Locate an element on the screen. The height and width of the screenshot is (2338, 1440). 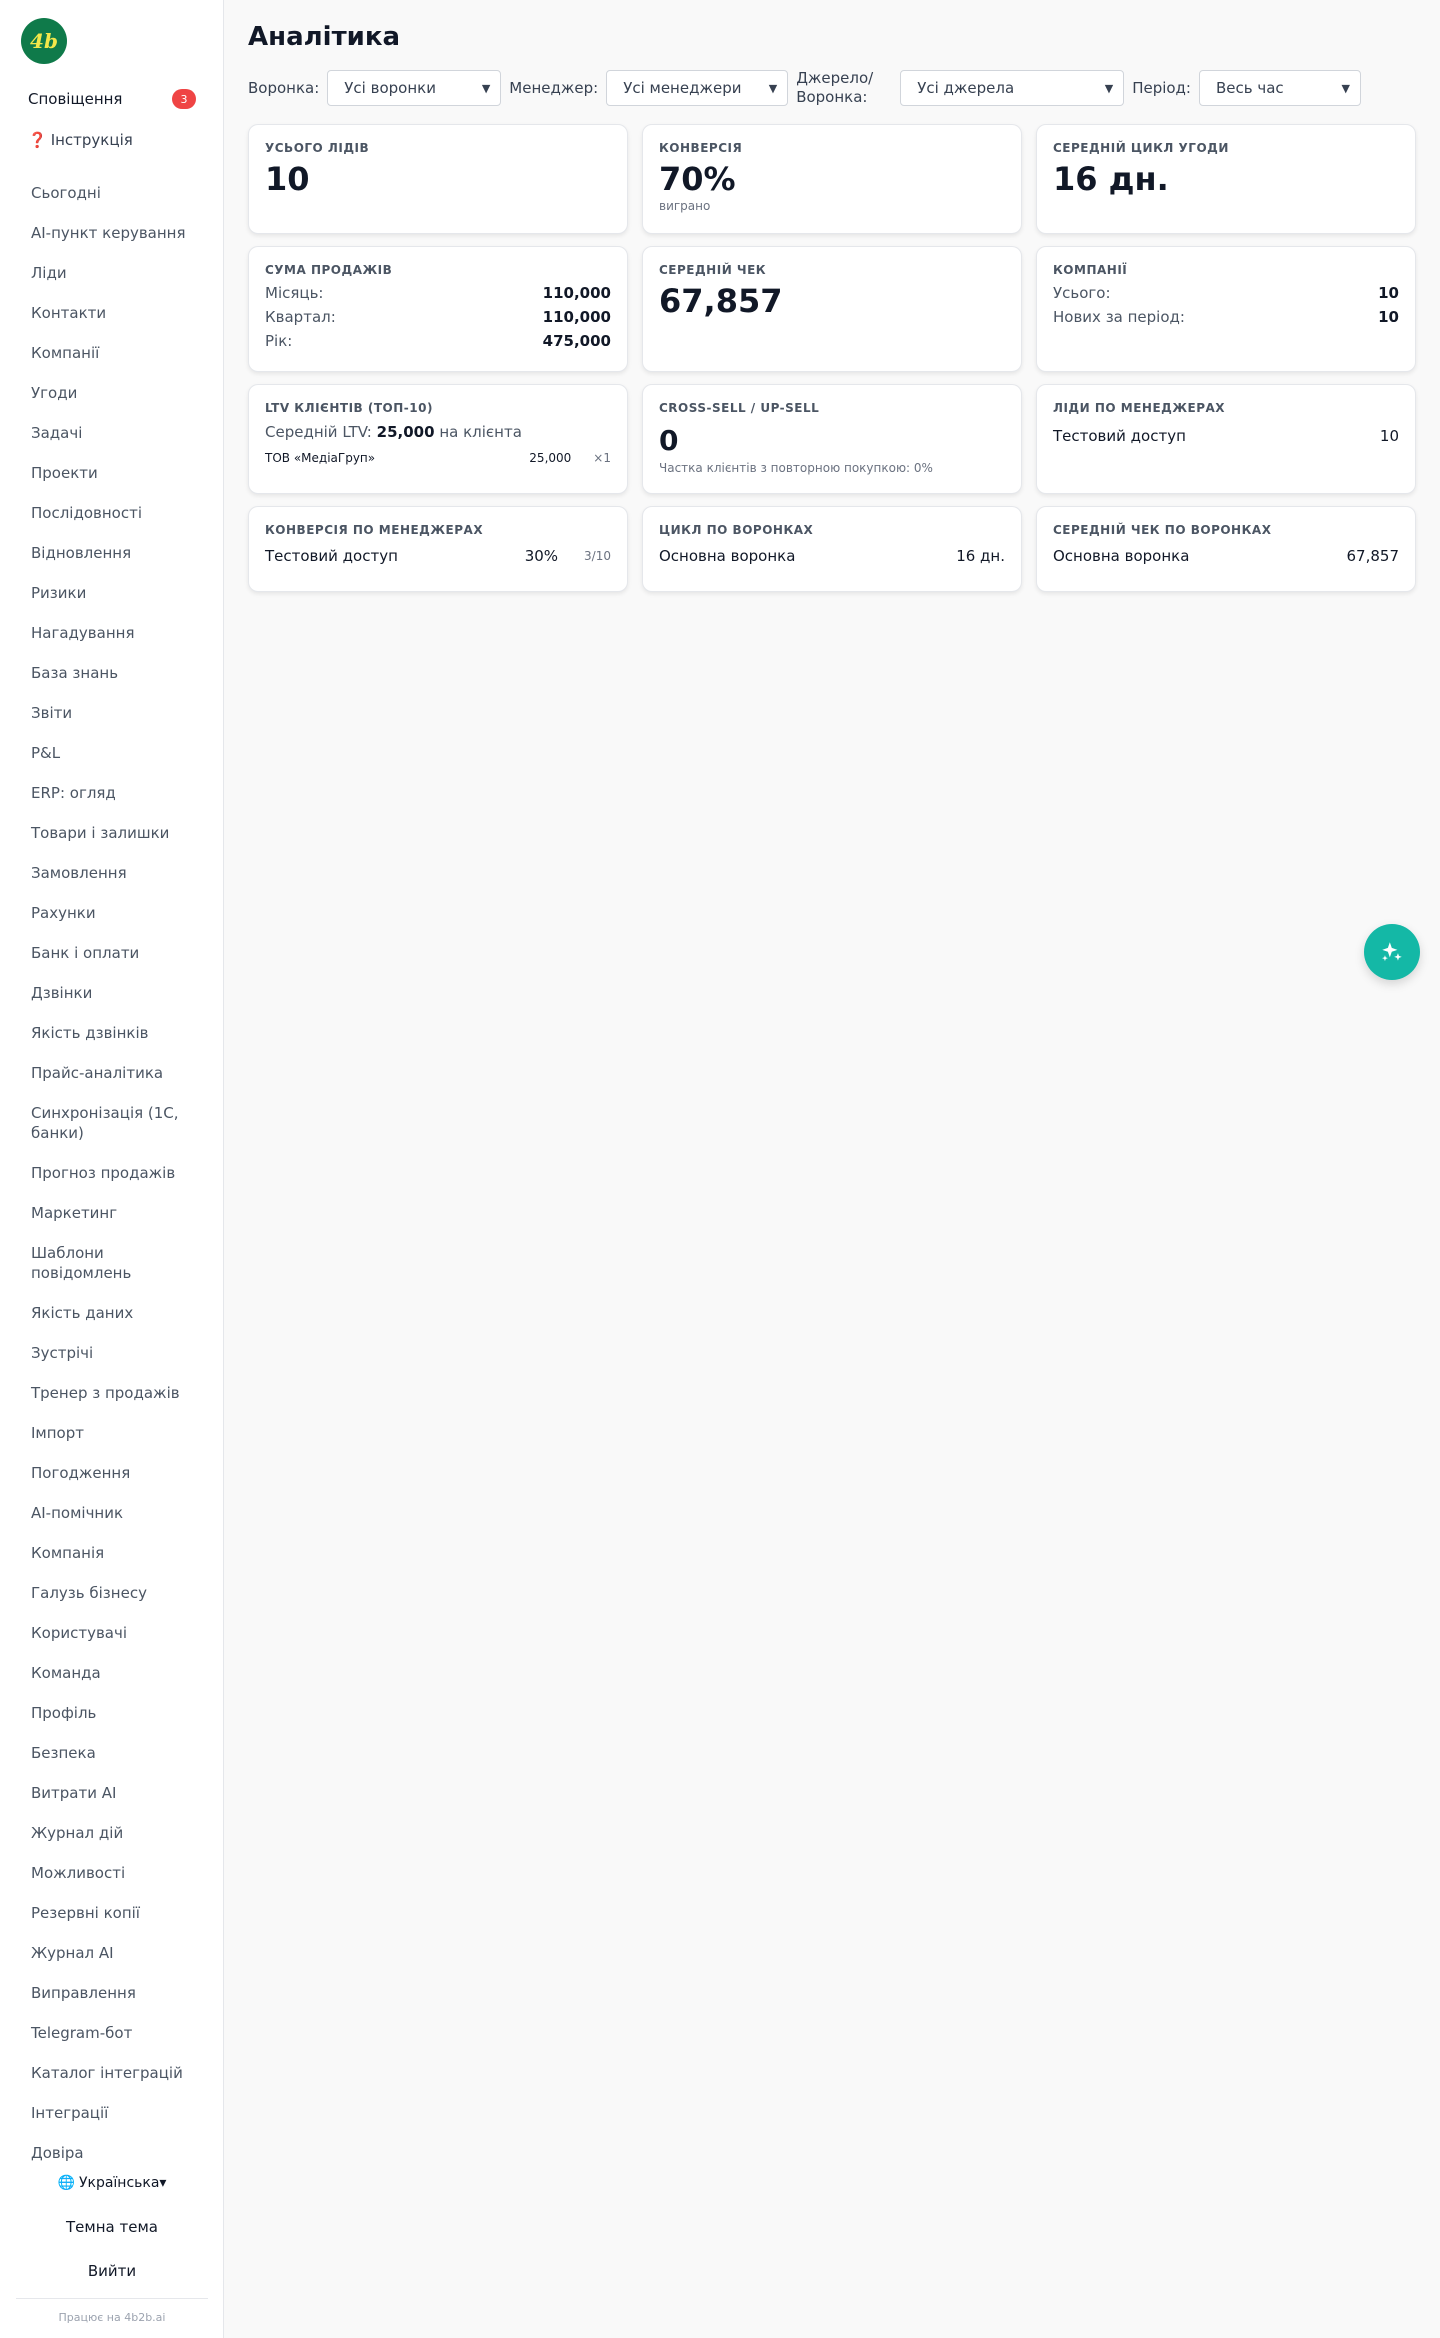
avg-check-value: 67,857 is located at coordinates (721, 301).